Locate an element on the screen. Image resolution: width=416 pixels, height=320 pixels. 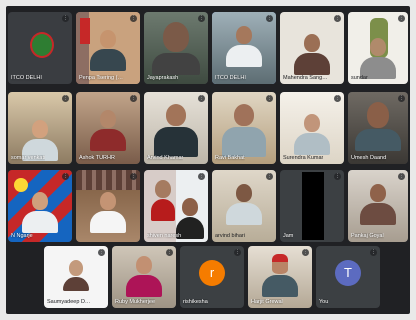
participant-tile: ⋮ sundar is located at coordinates (378, 48).